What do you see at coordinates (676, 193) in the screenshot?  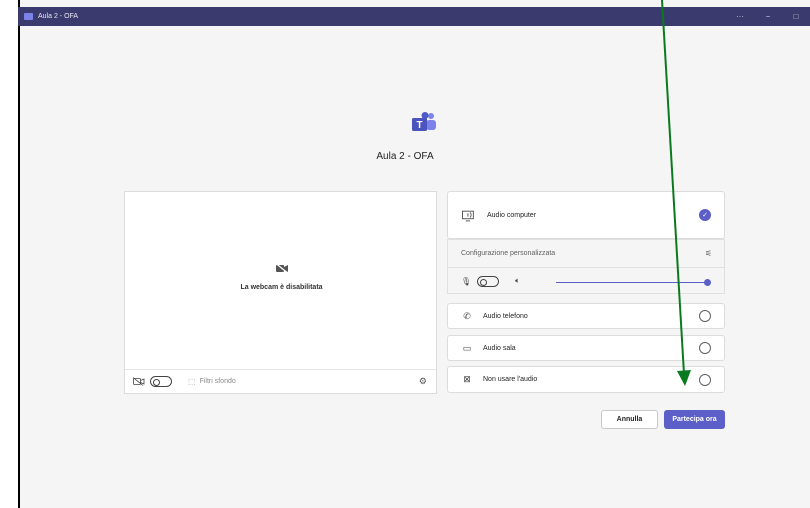 I see `annotation-arrow` at bounding box center [676, 193].